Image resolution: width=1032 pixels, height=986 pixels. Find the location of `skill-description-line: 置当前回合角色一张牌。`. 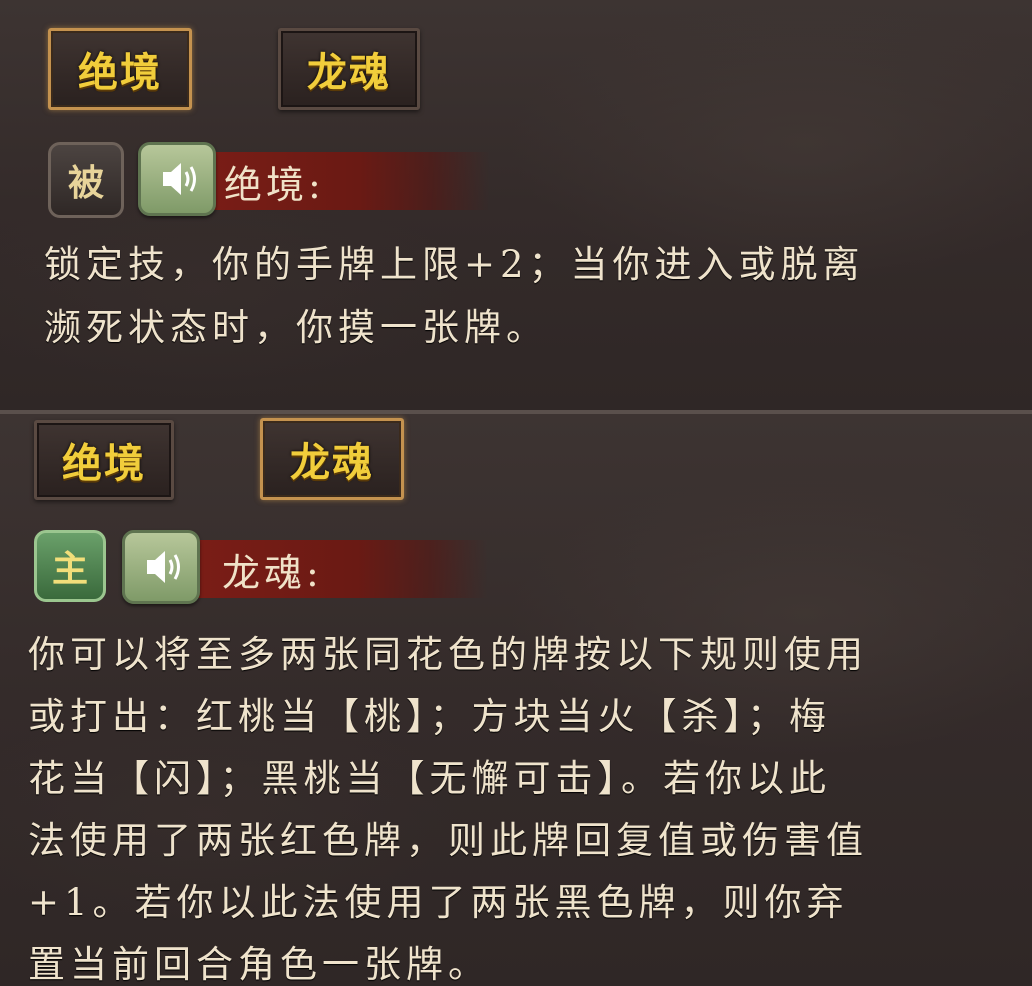

skill-description-line: 置当前回合角色一张牌。 is located at coordinates (259, 964).